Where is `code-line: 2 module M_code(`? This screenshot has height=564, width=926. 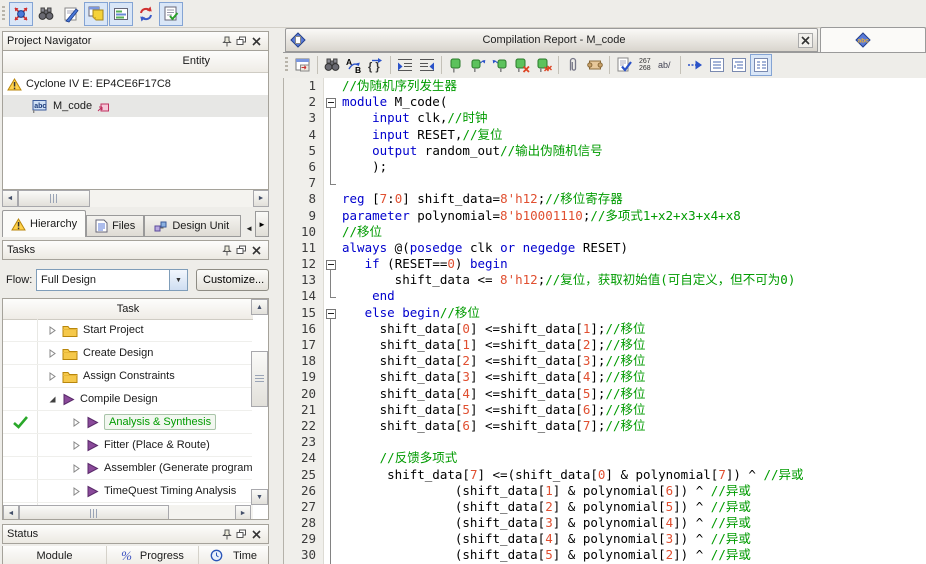
code-line: 2 module M_code( is located at coordinates (605, 102).